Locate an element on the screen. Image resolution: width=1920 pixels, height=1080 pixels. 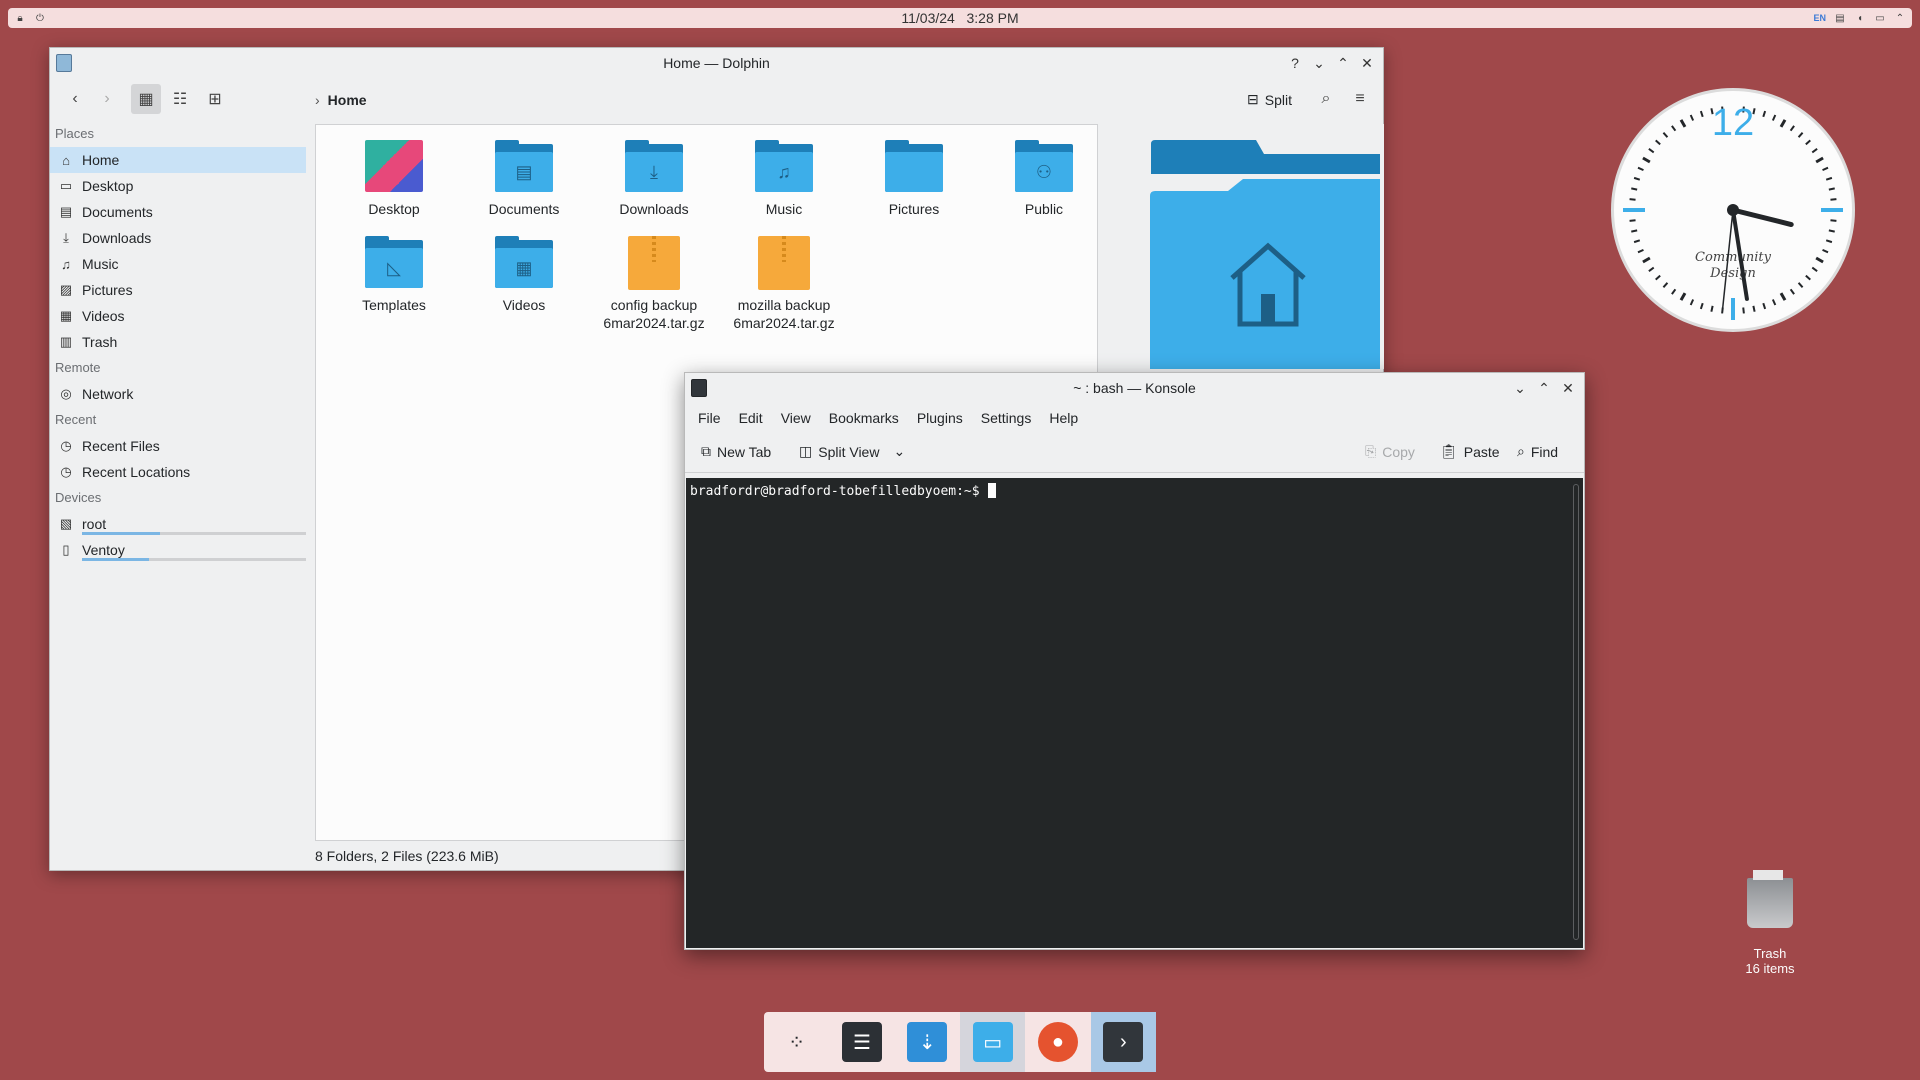
sidebar-item-desktop: ▭ Desktop is located at coordinates (181, 186).